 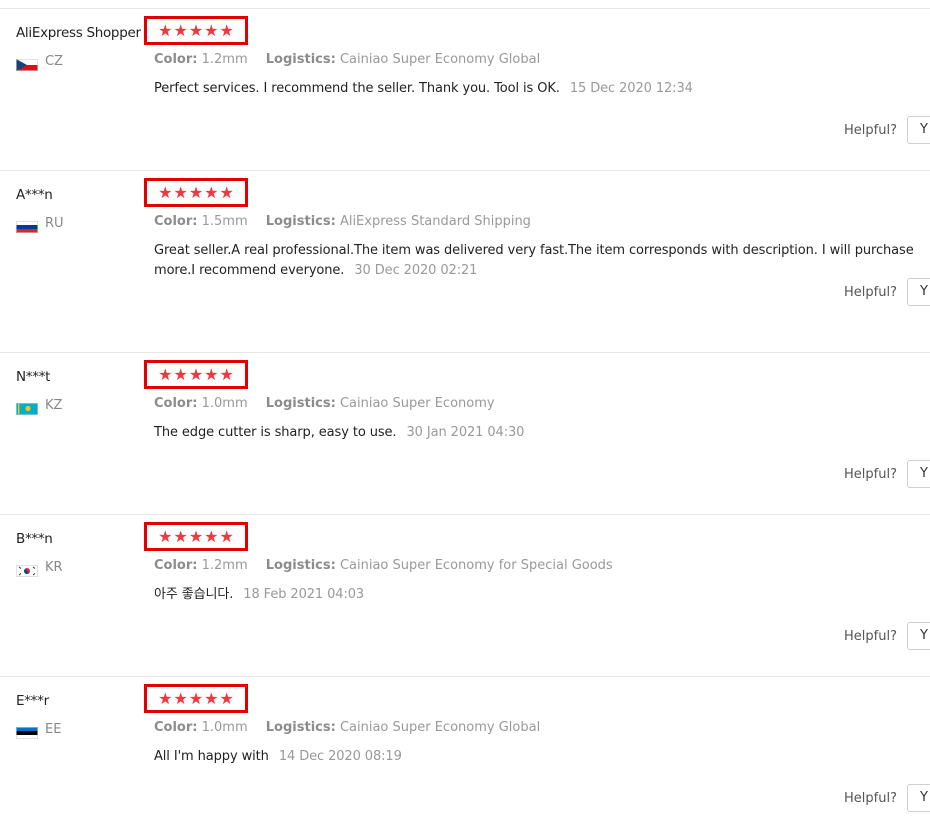 I want to click on review-text: 아주 좋습니다., so click(x=194, y=594).